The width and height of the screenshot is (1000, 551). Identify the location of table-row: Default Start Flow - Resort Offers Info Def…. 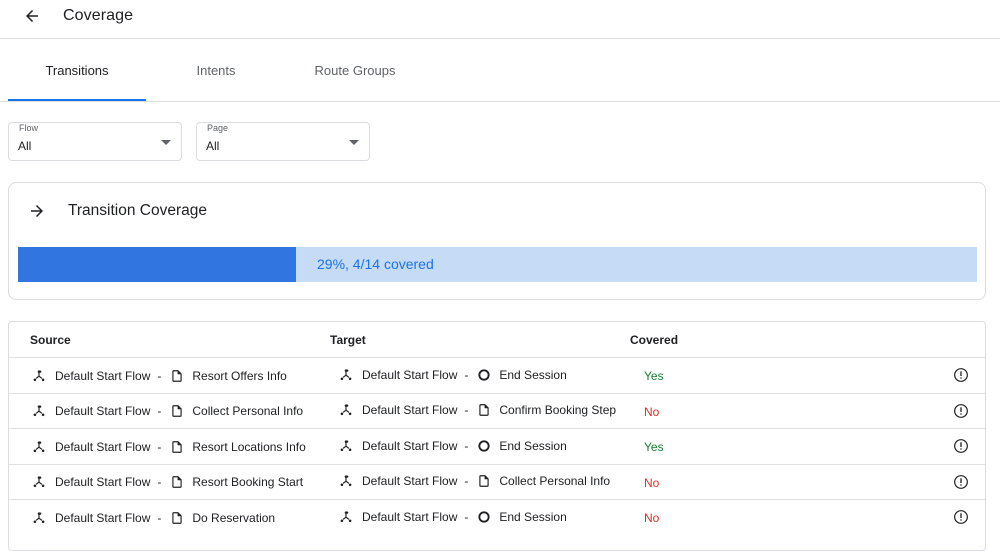
(497, 375).